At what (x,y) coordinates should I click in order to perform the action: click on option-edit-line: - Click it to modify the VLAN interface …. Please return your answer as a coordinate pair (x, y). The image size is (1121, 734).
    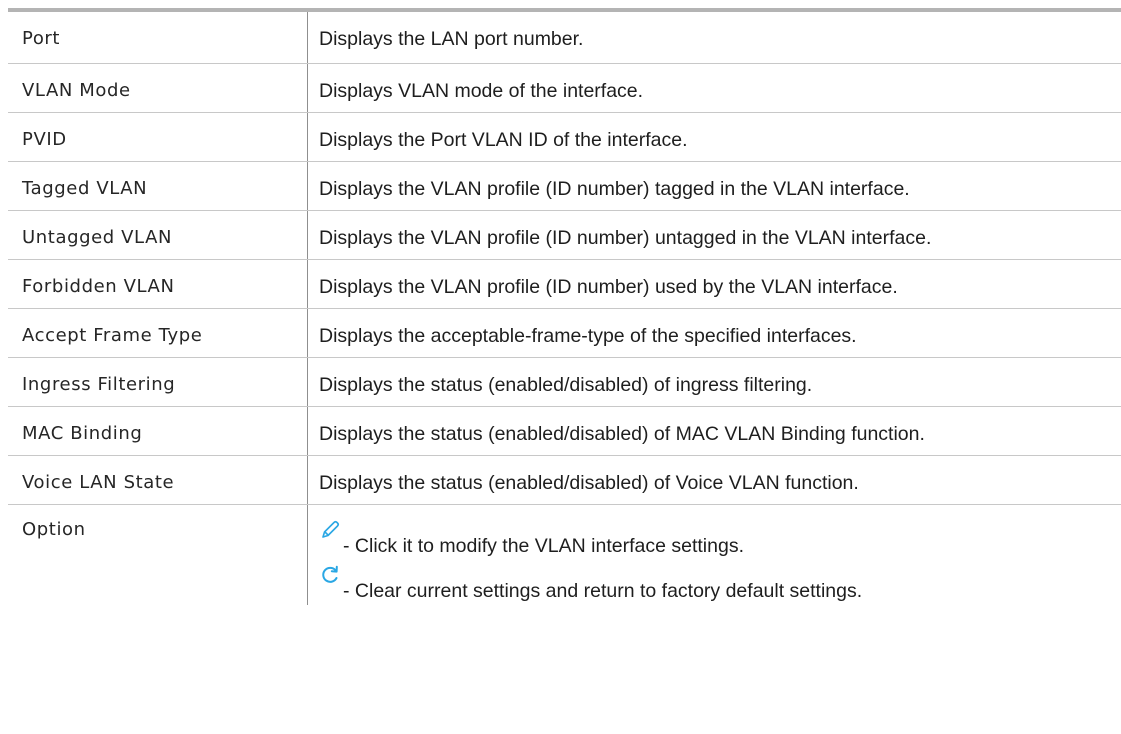
    Looking at the image, I should click on (531, 538).